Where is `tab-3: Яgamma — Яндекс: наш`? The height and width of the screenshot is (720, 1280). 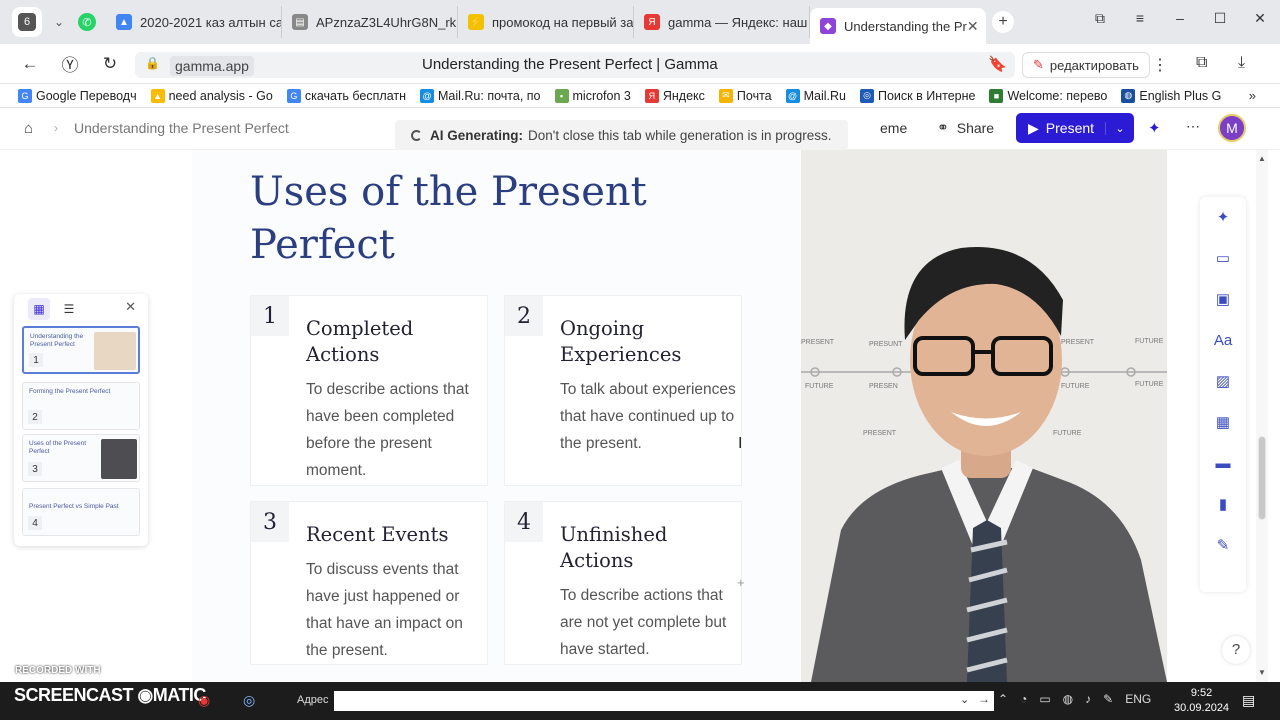 tab-3: Яgamma — Яндекс: наш is located at coordinates (722, 22).